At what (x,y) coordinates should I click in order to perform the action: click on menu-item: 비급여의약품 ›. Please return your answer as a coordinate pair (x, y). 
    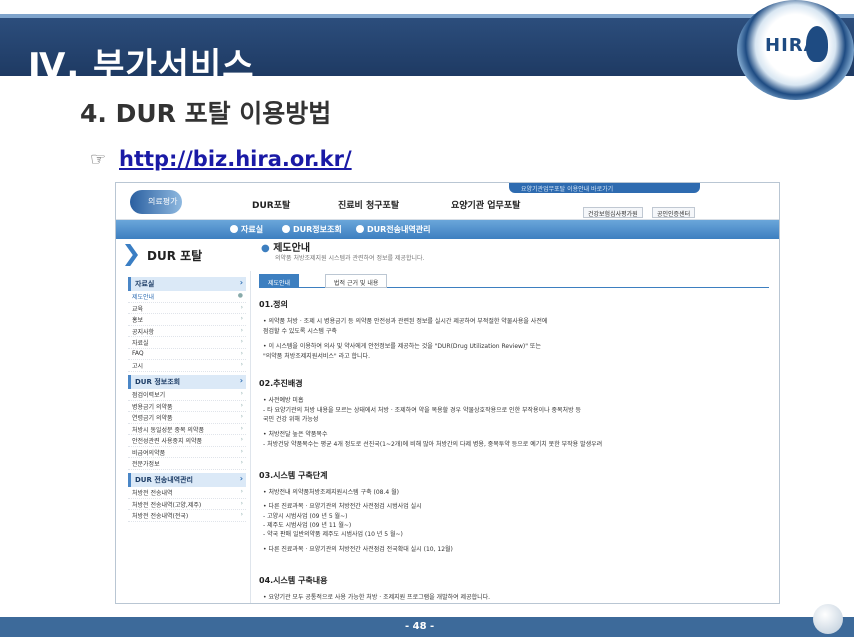
    Looking at the image, I should click on (187, 452).